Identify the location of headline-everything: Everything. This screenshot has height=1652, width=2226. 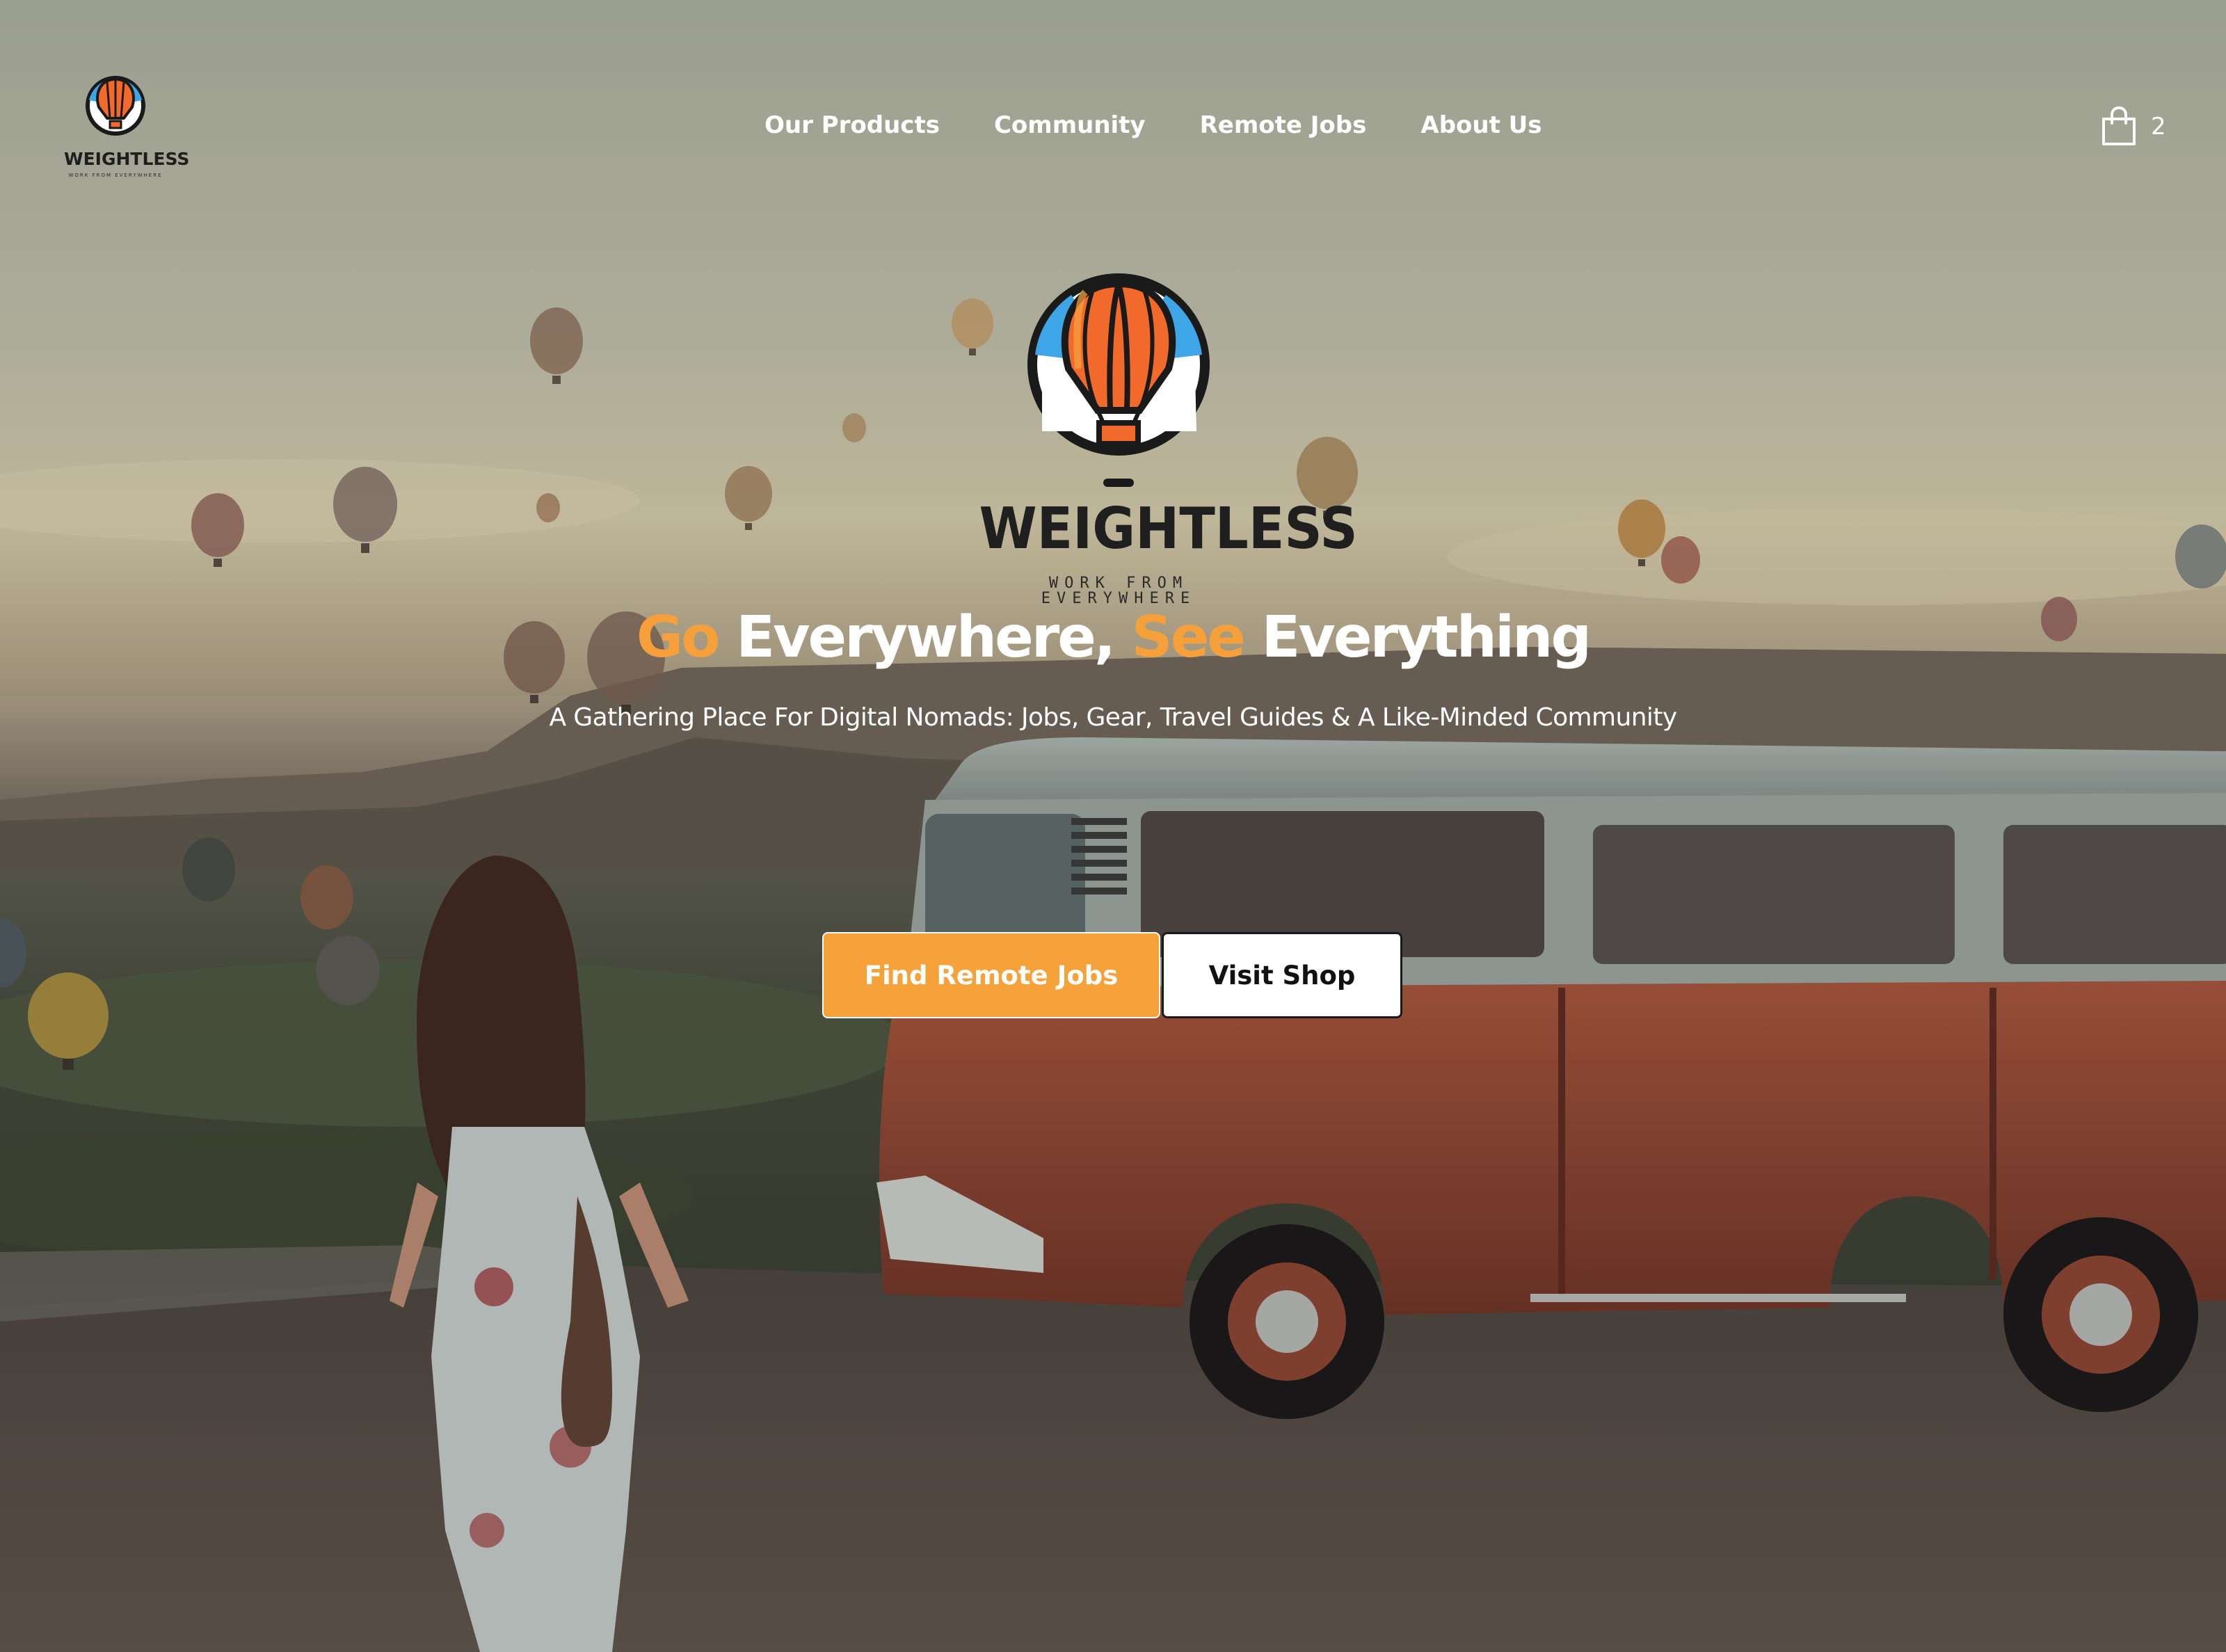
(1417, 637).